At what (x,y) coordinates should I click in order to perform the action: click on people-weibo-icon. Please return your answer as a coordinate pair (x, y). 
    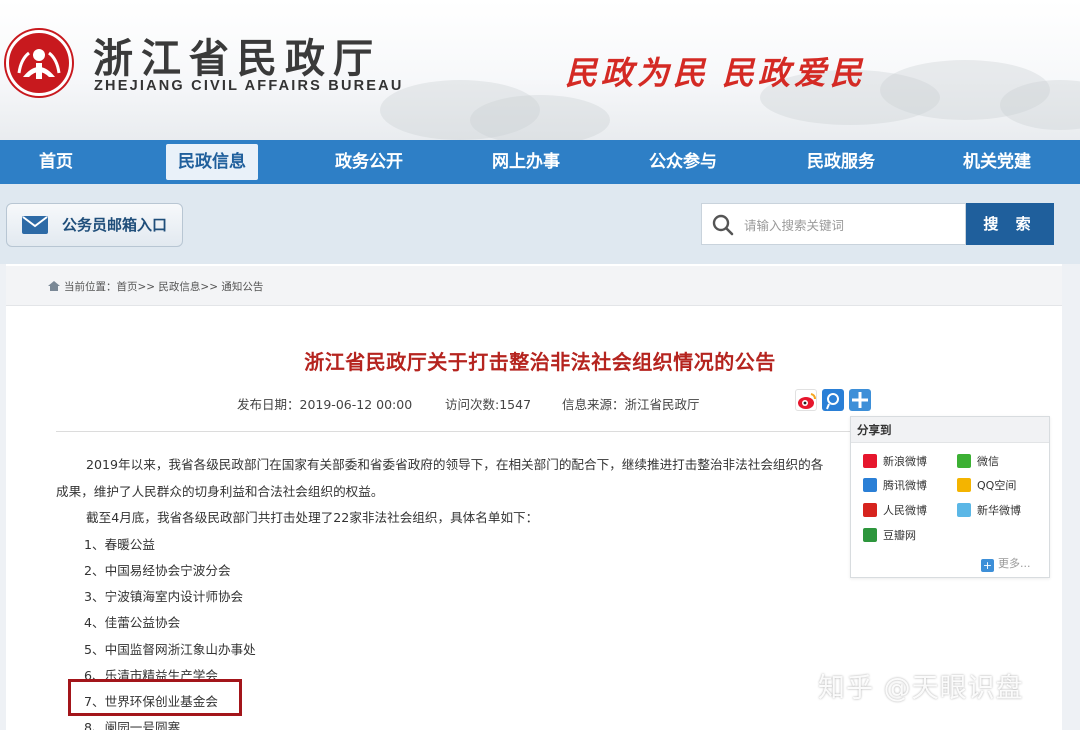
    Looking at the image, I should click on (870, 510).